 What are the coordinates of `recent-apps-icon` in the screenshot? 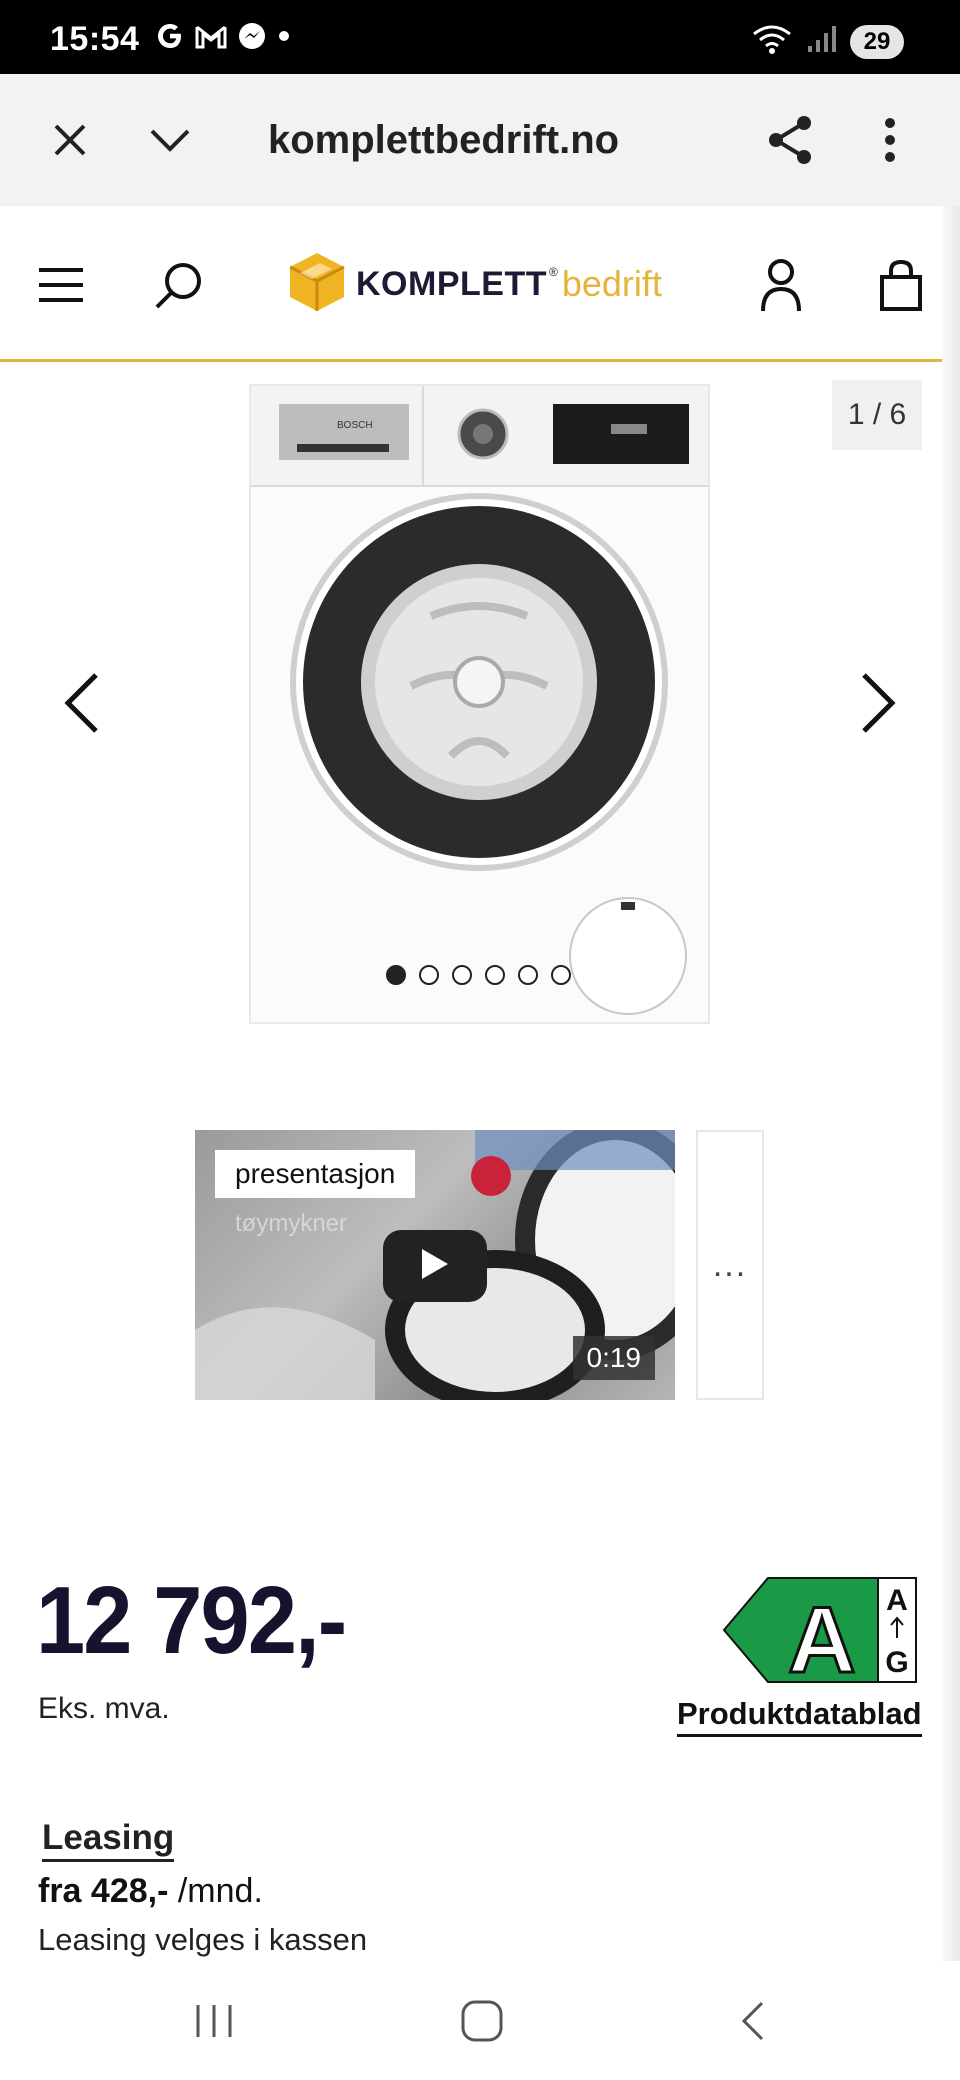 It's located at (214, 2021).